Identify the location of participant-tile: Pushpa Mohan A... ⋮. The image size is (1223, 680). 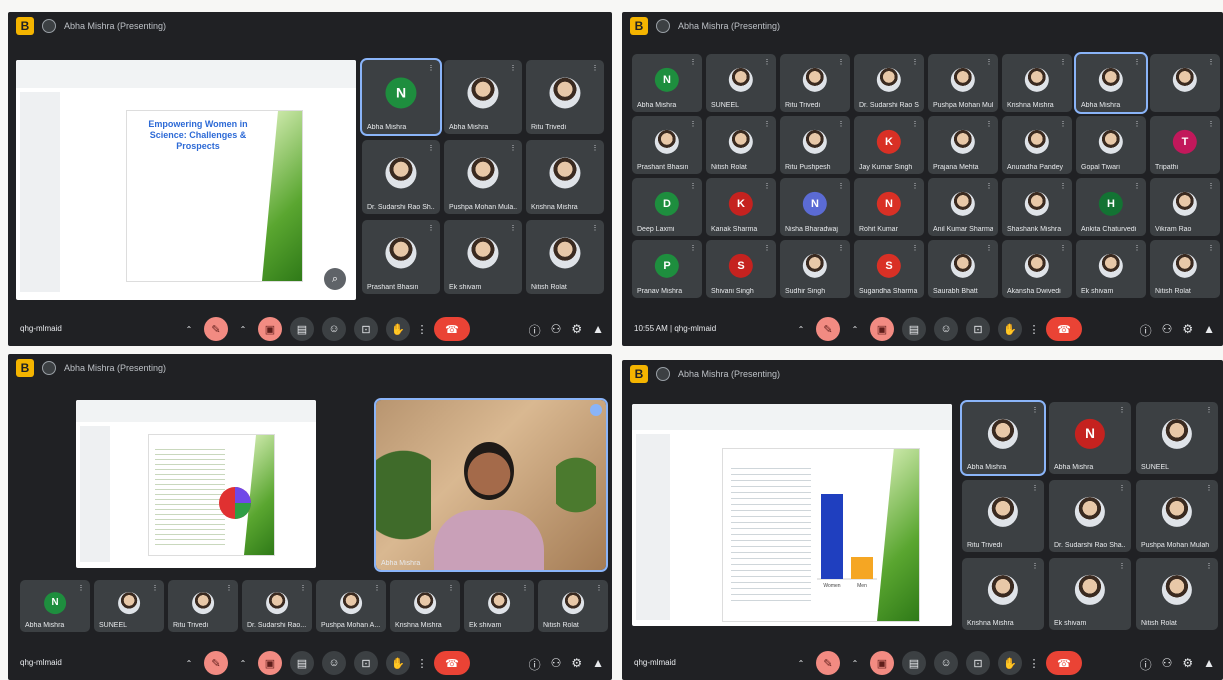
(351, 606).